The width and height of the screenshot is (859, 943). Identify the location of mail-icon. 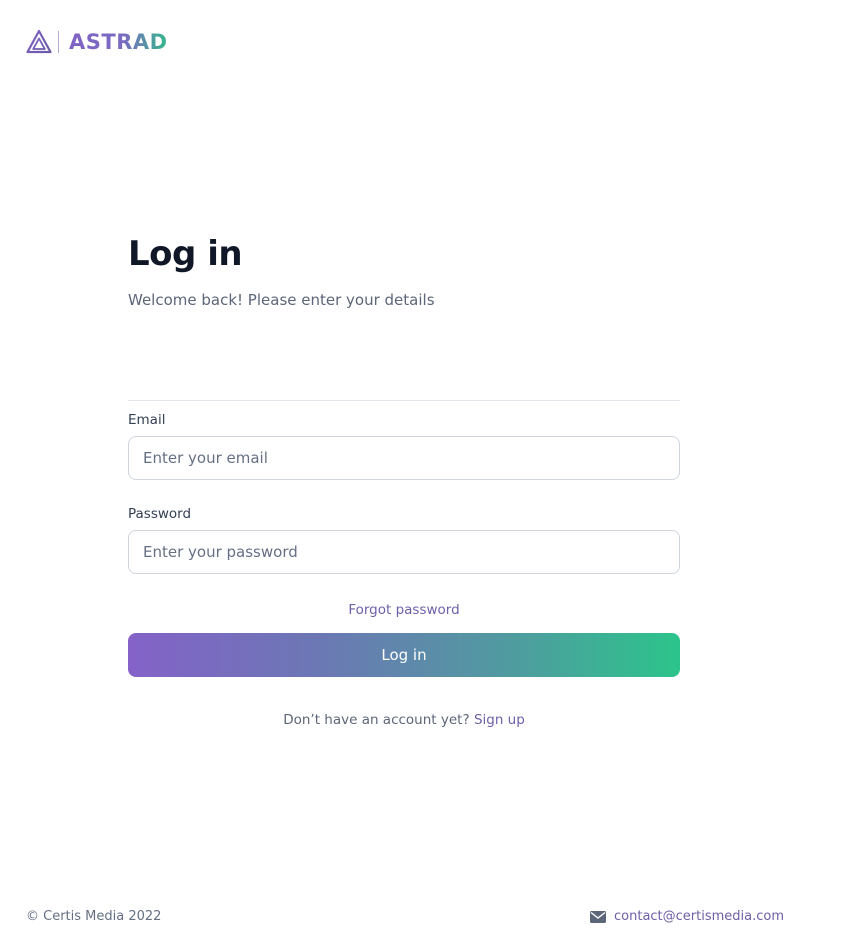
(598, 917).